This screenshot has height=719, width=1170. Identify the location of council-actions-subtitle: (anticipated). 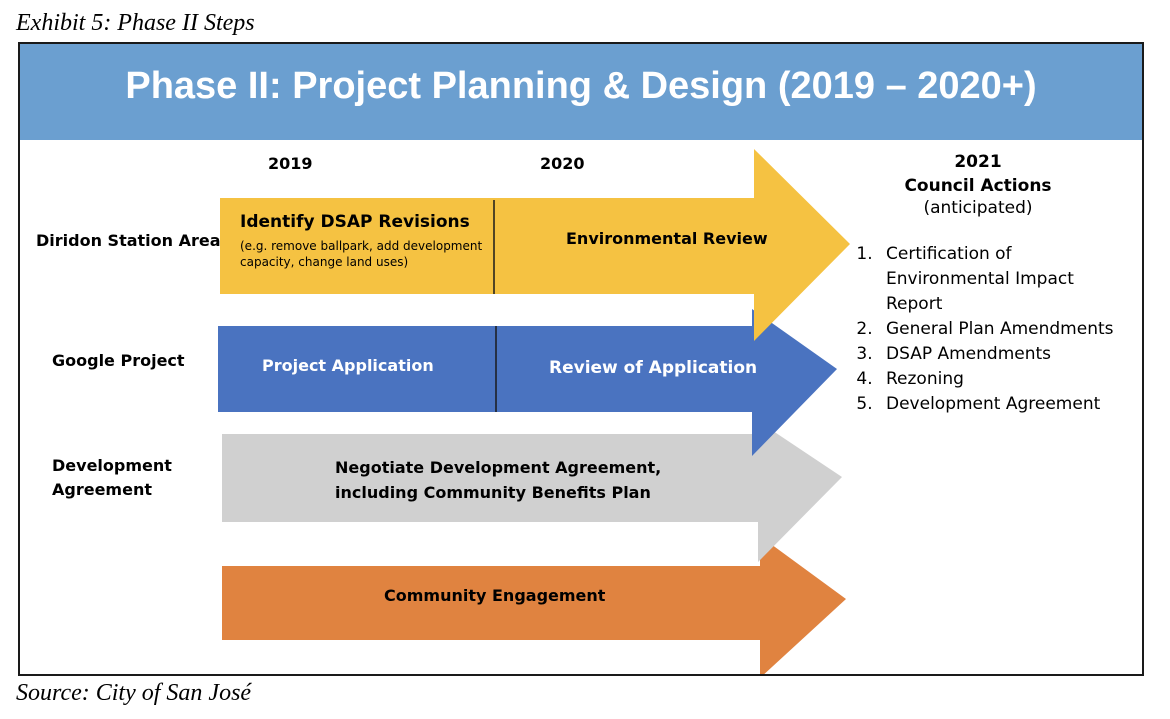
(978, 208).